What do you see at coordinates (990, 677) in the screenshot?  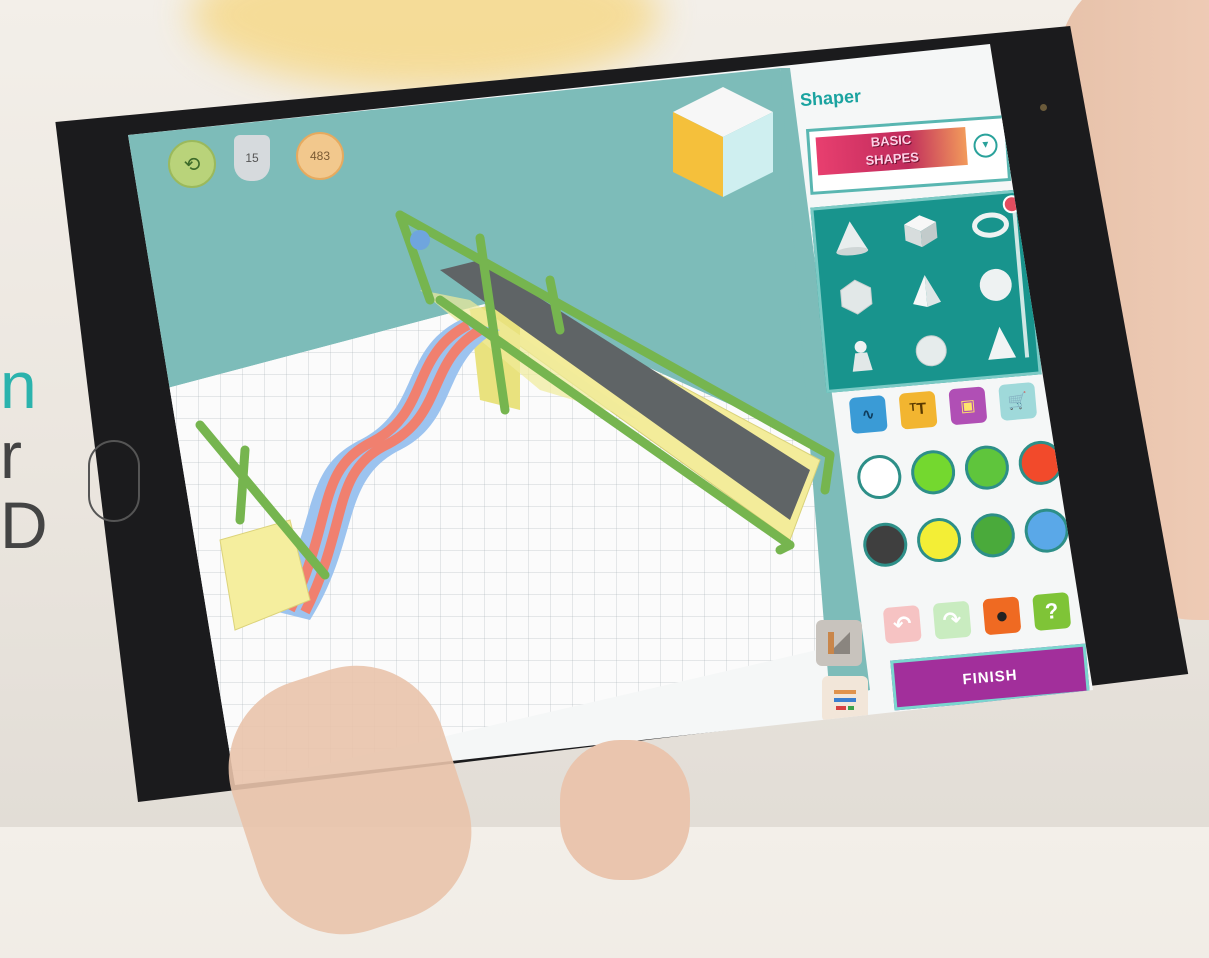 I see `finish-label: FINISH` at bounding box center [990, 677].